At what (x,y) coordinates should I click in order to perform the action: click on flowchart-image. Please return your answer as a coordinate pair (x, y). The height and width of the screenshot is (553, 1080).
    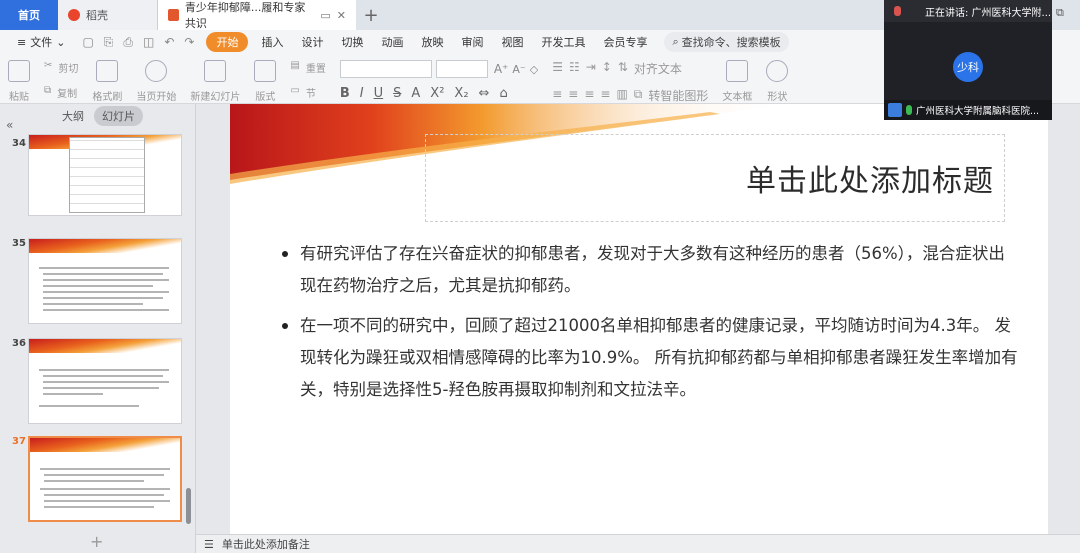
    Looking at the image, I should click on (107, 175).